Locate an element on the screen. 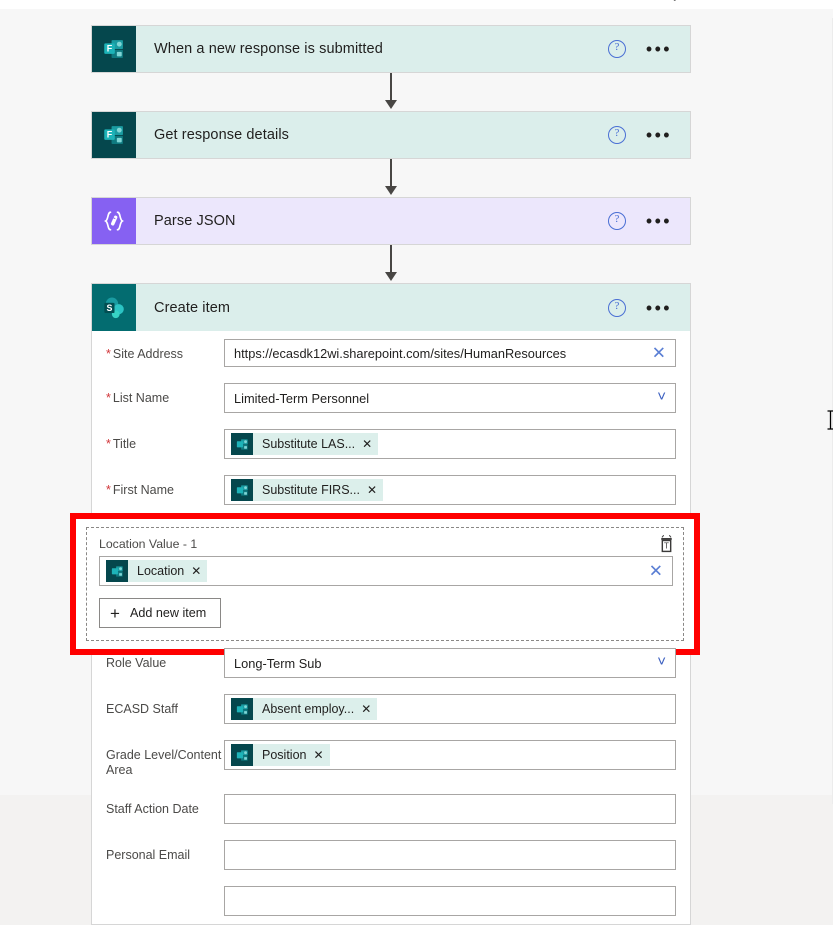  dynamic-token-chip: Substitute LAS... ✕ is located at coordinates (305, 444).